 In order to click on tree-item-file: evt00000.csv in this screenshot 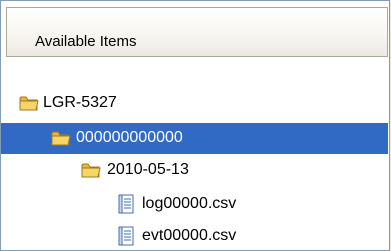, I will do `click(175, 236)`.